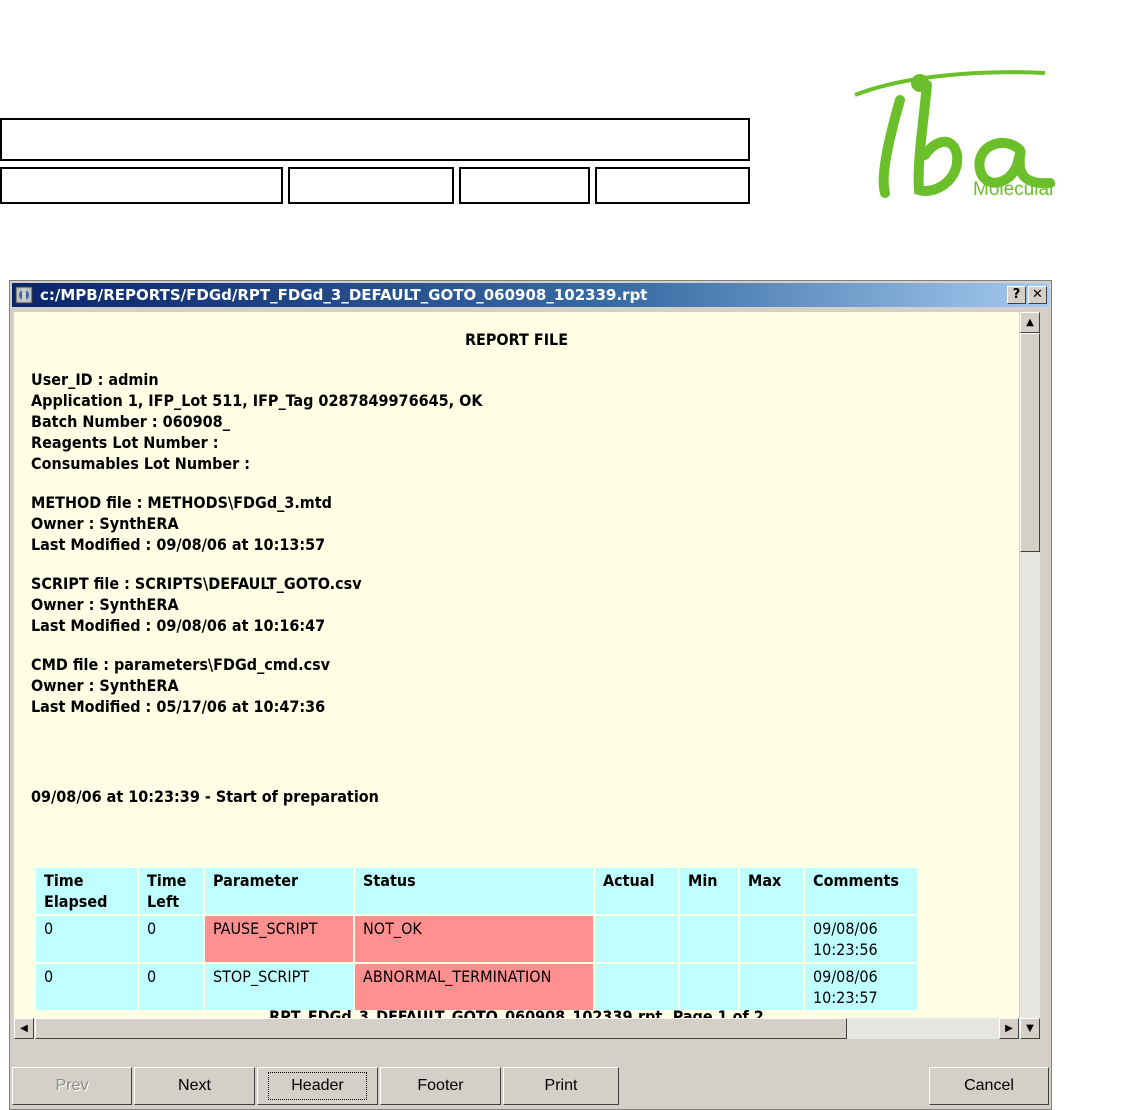 The height and width of the screenshot is (1110, 1126). I want to click on close-icon: ✕, so click(1037, 294).